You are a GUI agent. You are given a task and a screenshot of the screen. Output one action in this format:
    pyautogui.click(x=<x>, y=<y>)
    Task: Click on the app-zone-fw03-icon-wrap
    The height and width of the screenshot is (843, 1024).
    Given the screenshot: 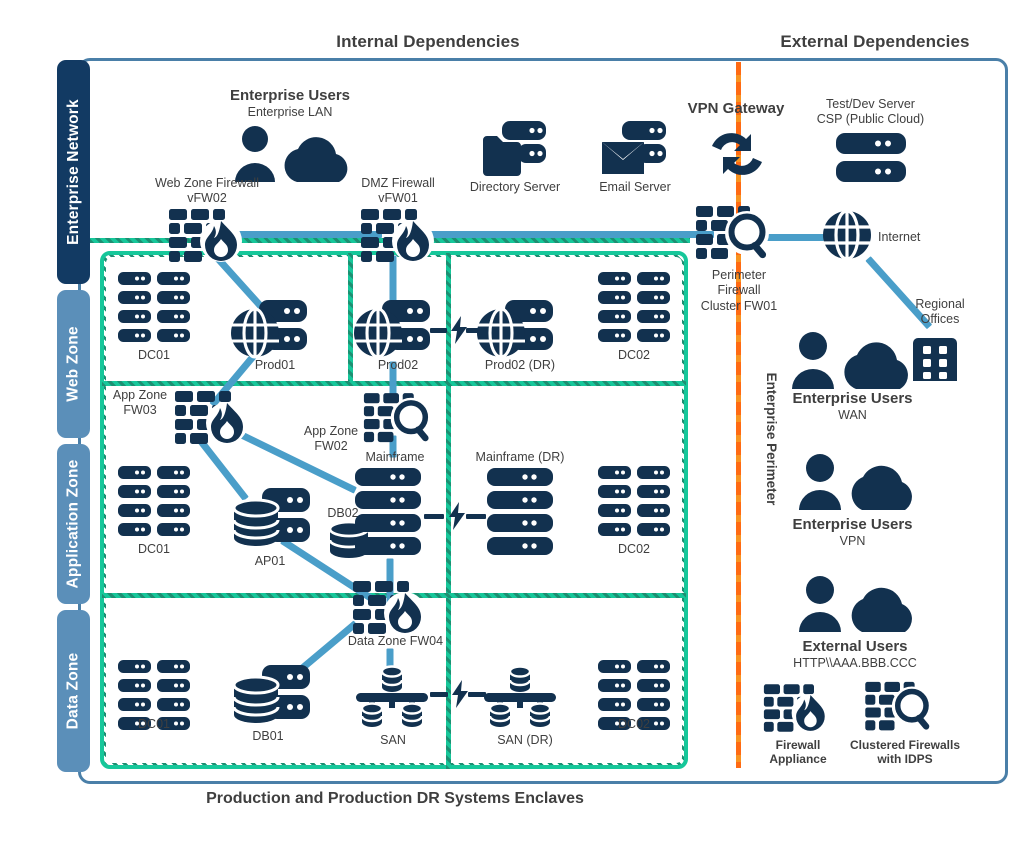 What is the action you would take?
    pyautogui.click(x=212, y=417)
    